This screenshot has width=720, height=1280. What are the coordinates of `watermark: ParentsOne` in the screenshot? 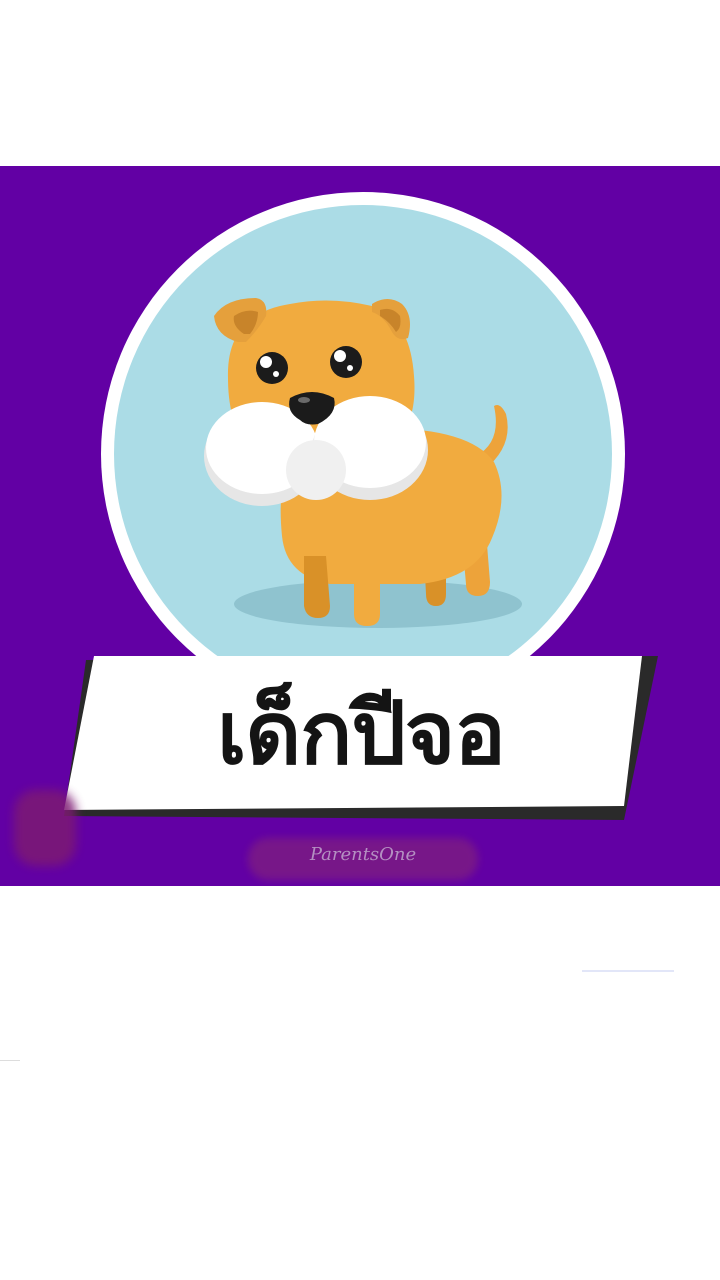 It's located at (363, 860).